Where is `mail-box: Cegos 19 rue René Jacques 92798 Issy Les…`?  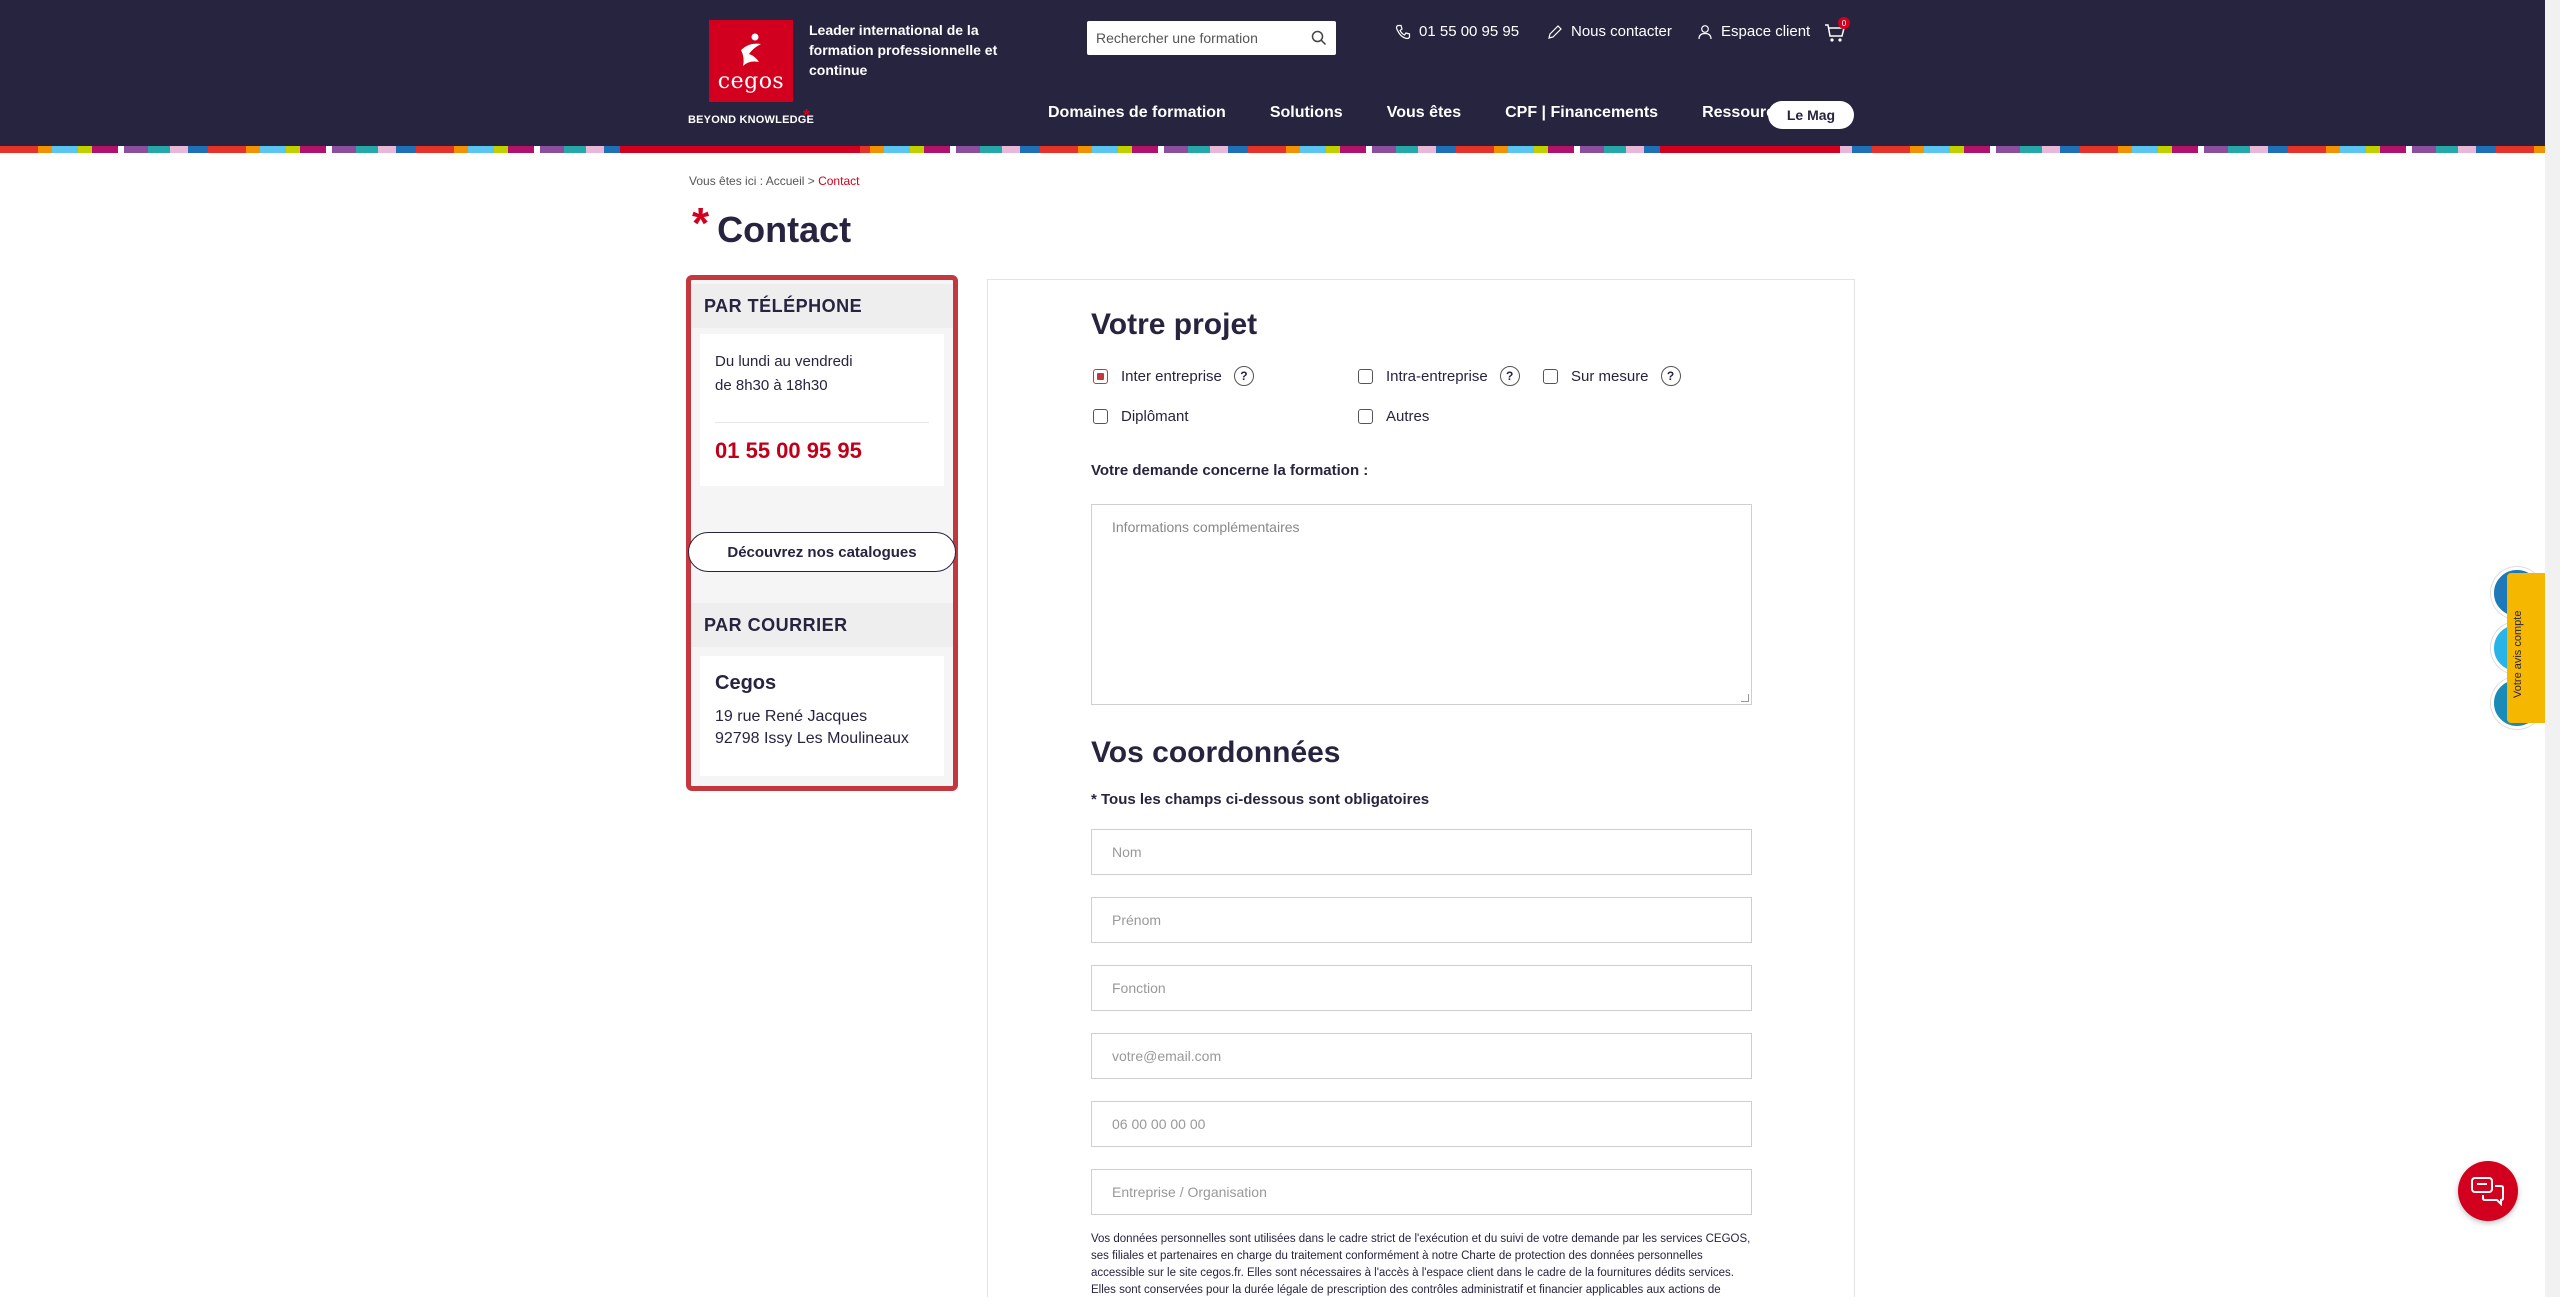
mail-box: Cegos 19 rue René Jacques 92798 Issy Les… is located at coordinates (822, 716).